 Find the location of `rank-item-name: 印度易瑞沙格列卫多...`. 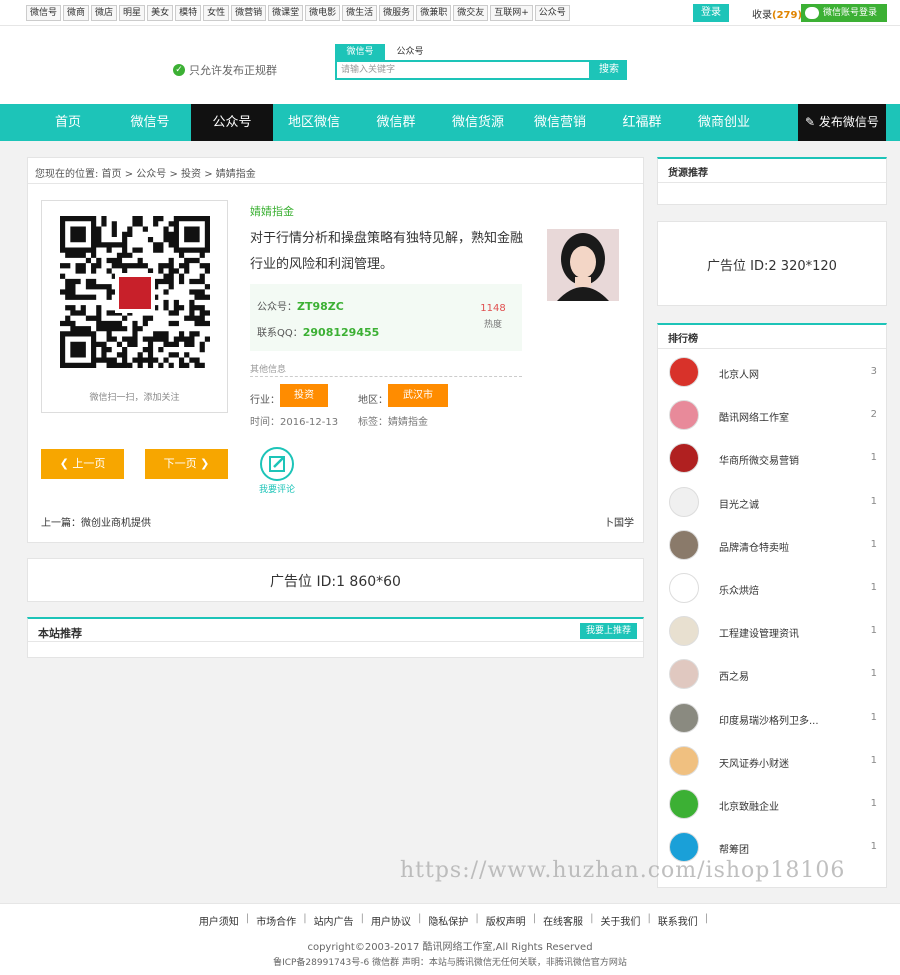

rank-item-name: 印度易瑞沙格列卫多... is located at coordinates (774, 719).